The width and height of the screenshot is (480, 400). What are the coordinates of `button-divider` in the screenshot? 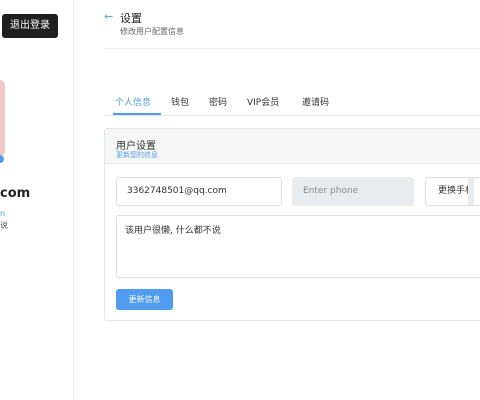 It's located at (471, 191).